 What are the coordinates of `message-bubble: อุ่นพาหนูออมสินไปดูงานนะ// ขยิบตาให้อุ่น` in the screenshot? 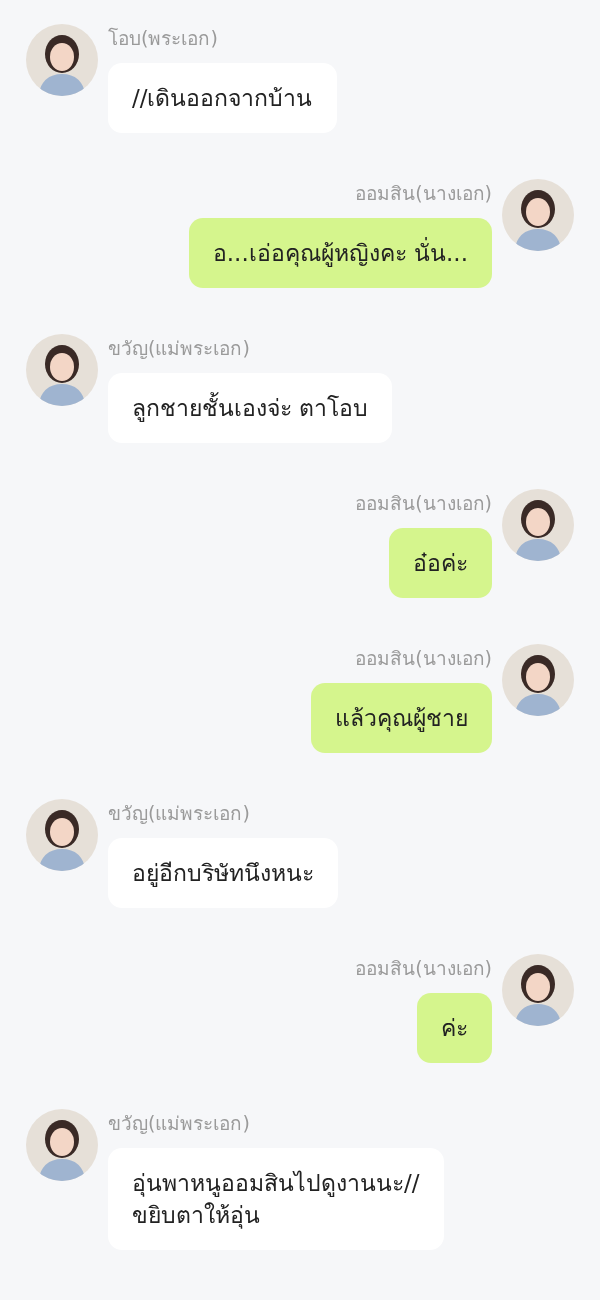 It's located at (276, 1199).